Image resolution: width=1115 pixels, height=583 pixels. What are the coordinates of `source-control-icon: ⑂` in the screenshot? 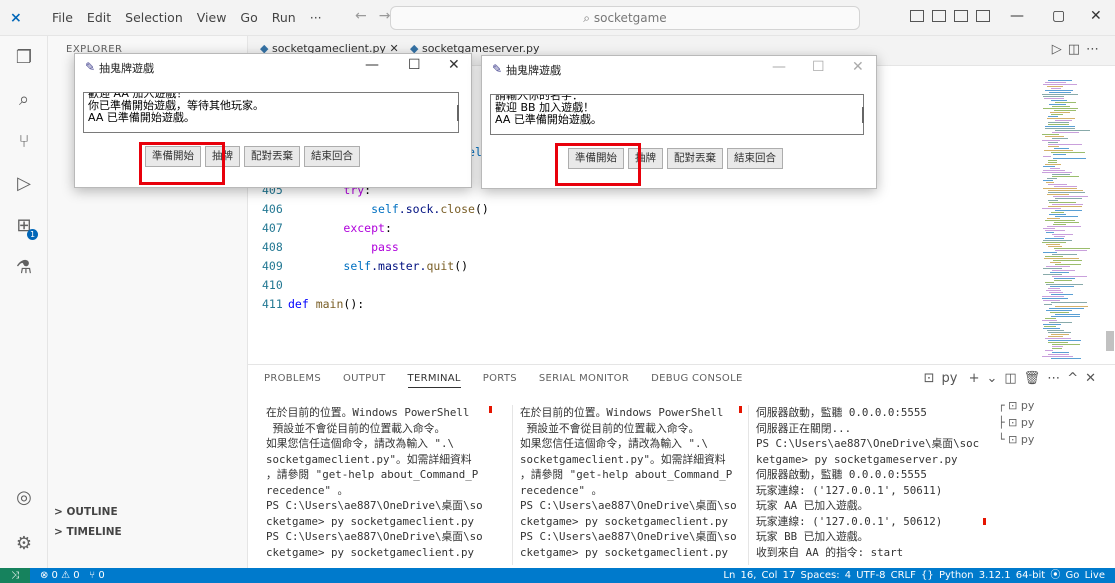 It's located at (24, 142).